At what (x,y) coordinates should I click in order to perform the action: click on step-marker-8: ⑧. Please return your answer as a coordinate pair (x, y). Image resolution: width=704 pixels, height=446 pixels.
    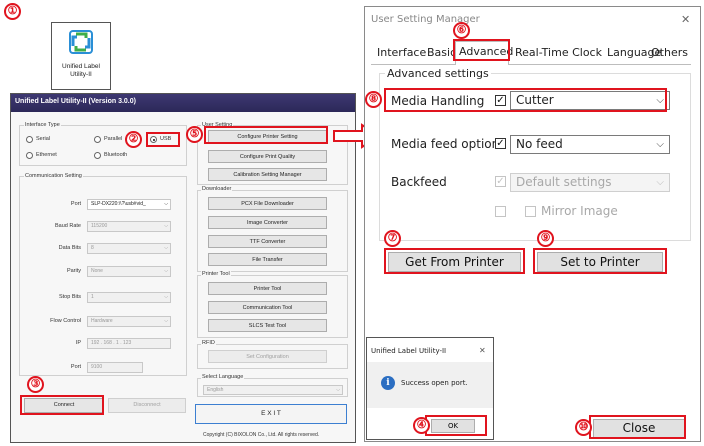
    Looking at the image, I should click on (373, 99).